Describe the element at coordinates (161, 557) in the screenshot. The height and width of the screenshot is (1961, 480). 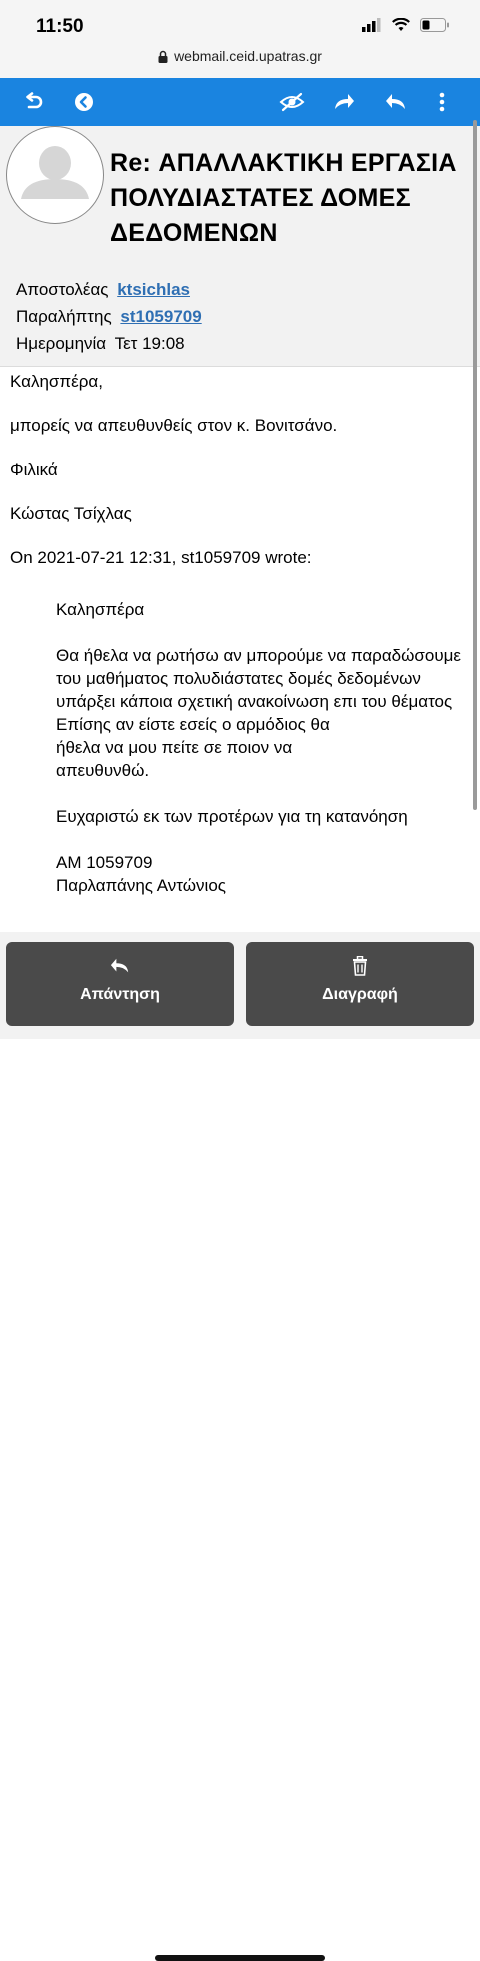
I see `quote-header: On 2021-07-21 12:31, st1059709 wrote:` at that location.